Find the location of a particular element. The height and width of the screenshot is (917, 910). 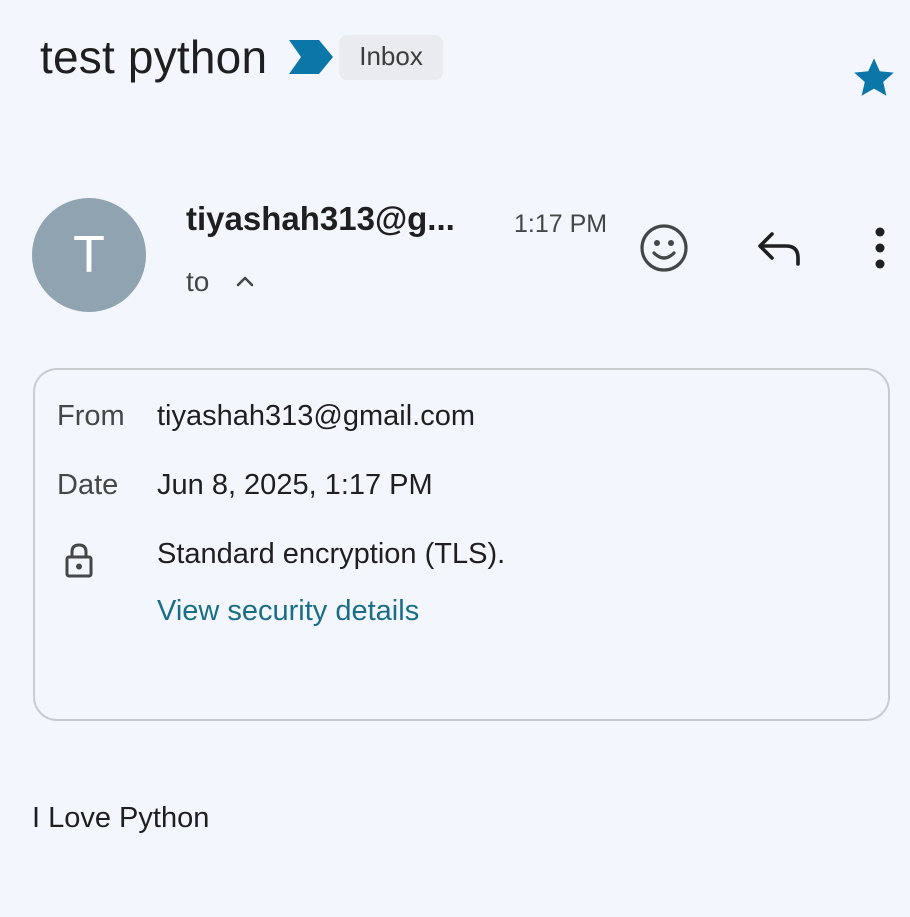

emoji-react-icon is located at coordinates (664, 248).